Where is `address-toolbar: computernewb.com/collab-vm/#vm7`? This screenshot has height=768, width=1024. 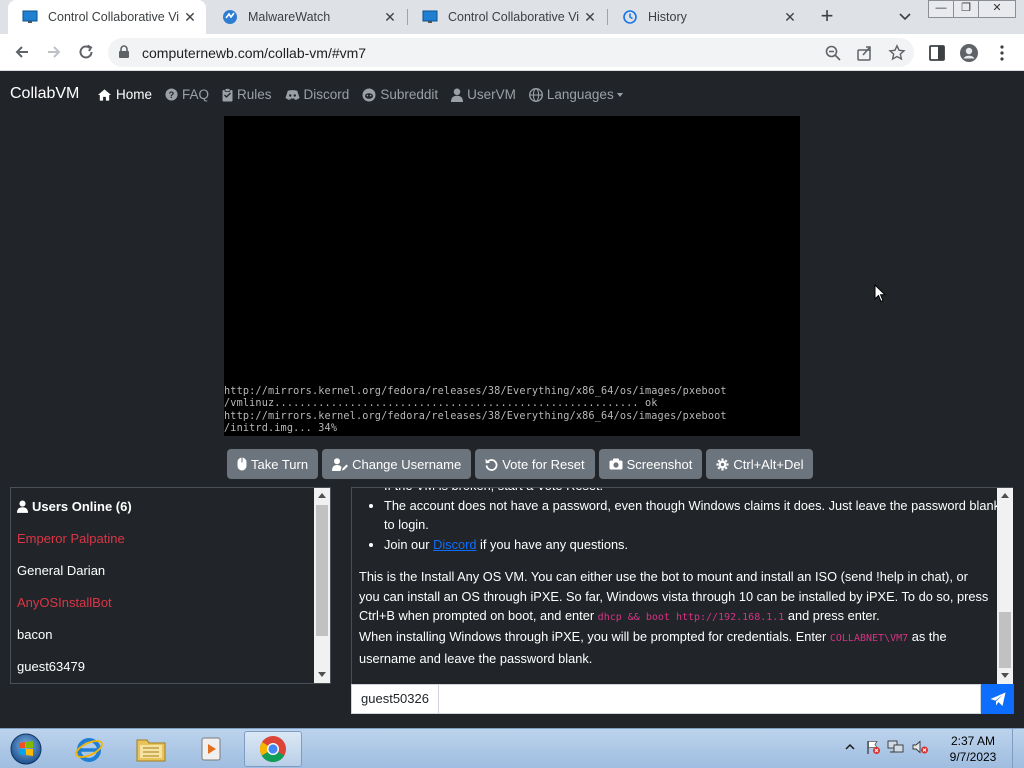
address-toolbar: computernewb.com/collab-vm/#vm7 is located at coordinates (512, 52).